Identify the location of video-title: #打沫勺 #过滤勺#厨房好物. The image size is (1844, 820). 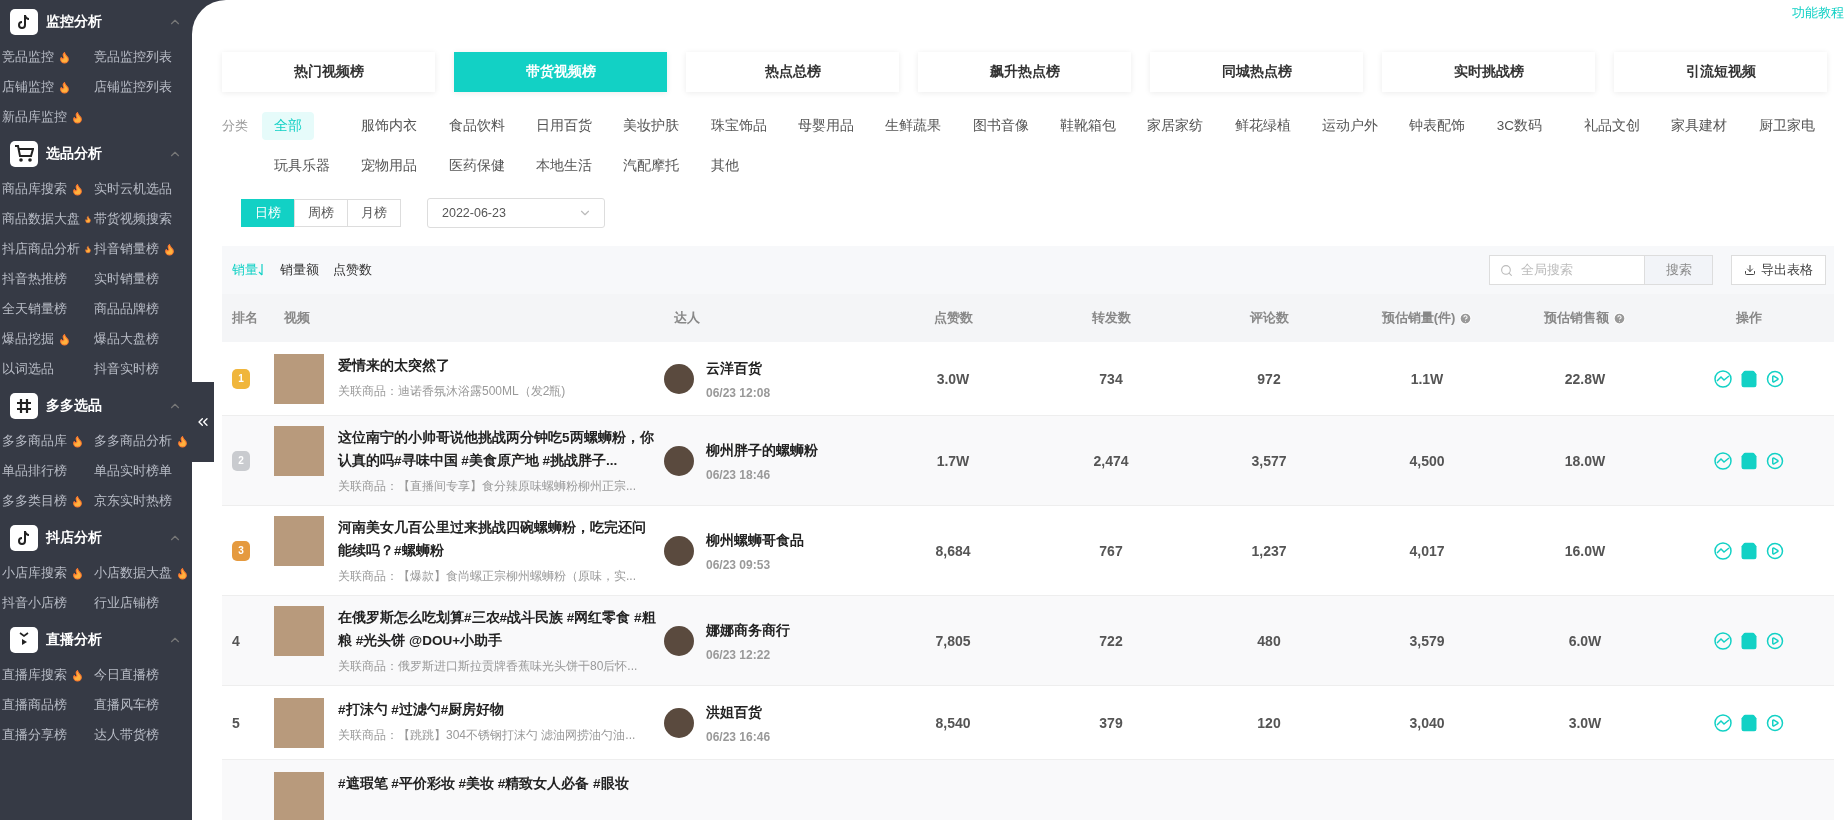
(497, 709).